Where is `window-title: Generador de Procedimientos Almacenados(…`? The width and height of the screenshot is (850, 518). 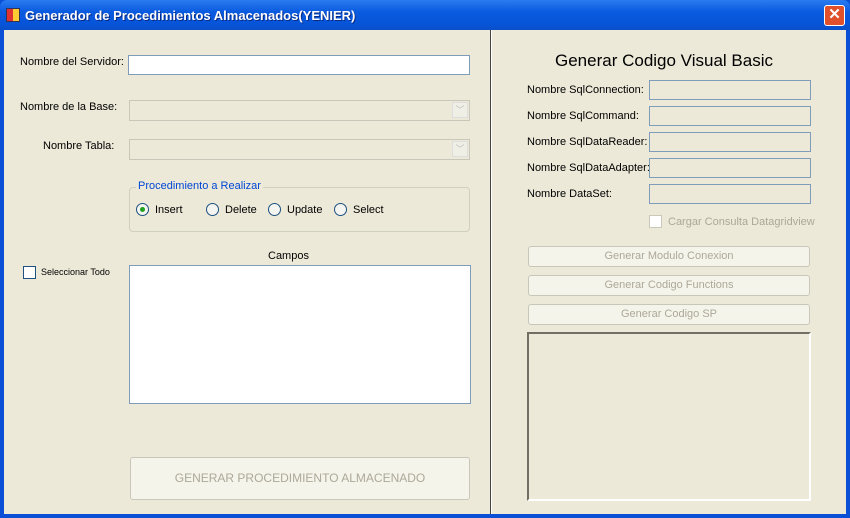 window-title: Generador de Procedimientos Almacenados(… is located at coordinates (190, 15).